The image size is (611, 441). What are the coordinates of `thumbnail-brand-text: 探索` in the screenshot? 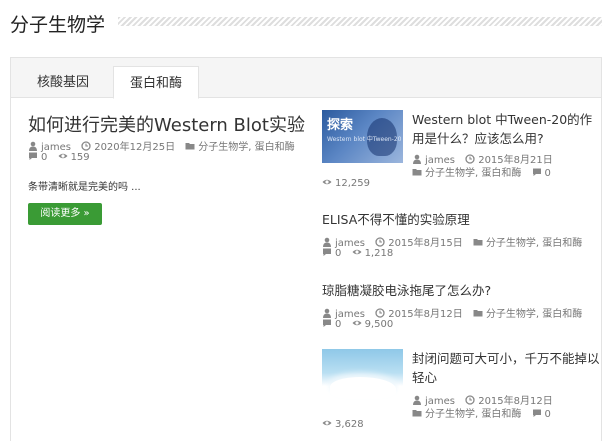 It's located at (340, 125).